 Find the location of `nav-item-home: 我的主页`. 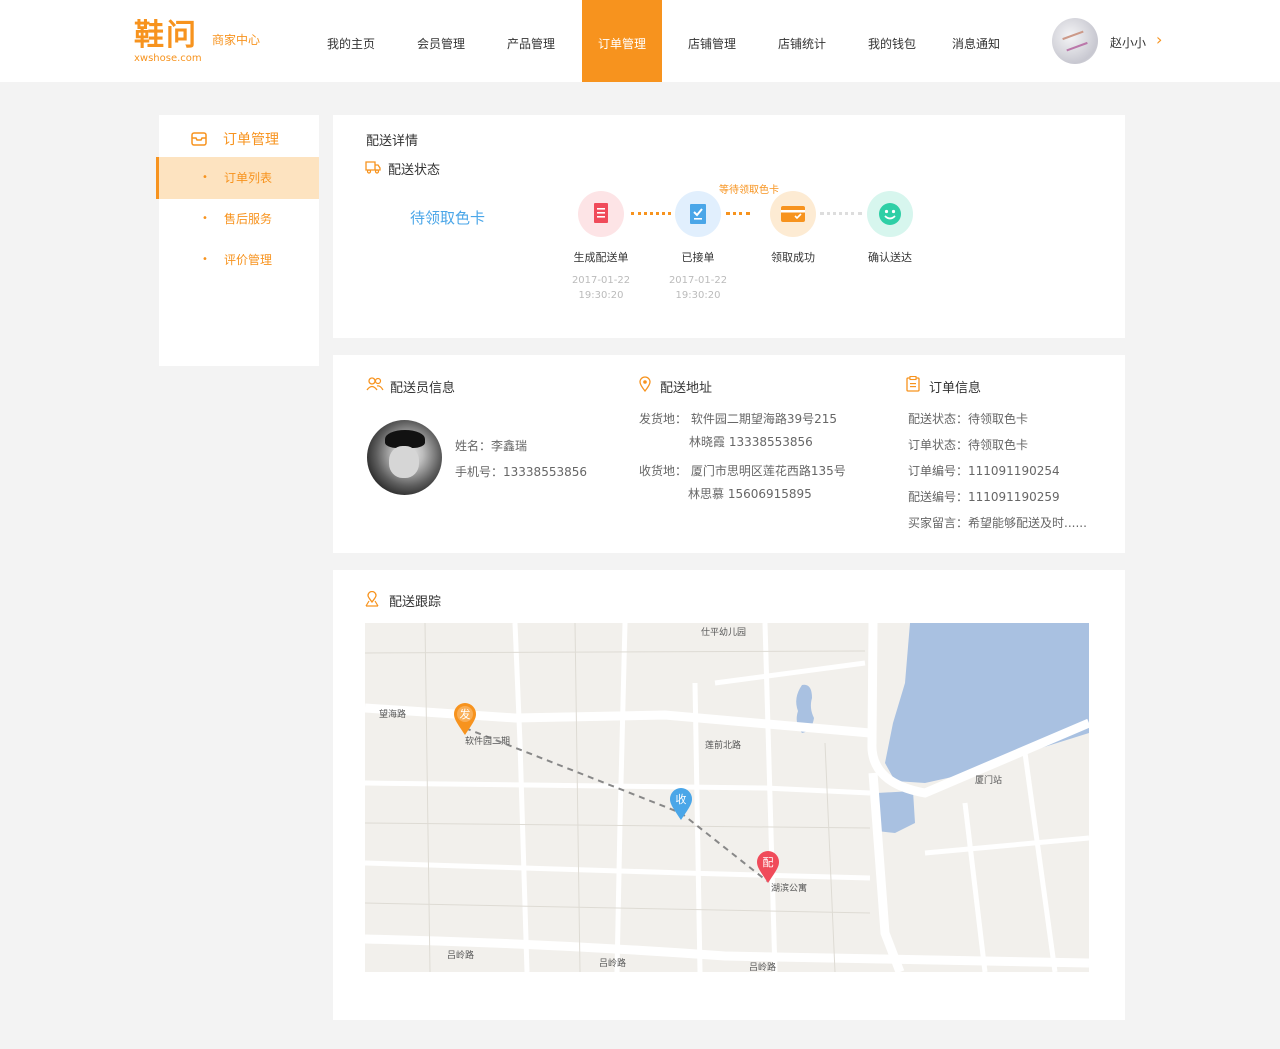

nav-item-home: 我的主页 is located at coordinates (351, 41).